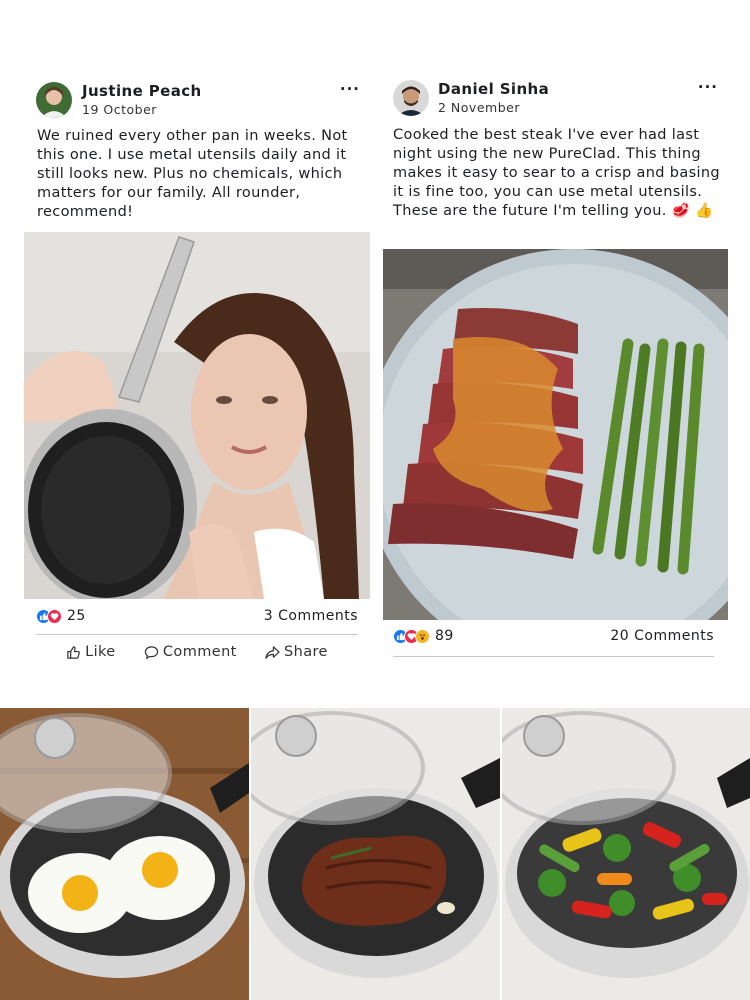 This screenshot has height=1000, width=750. I want to click on share-button: Share, so click(296, 652).